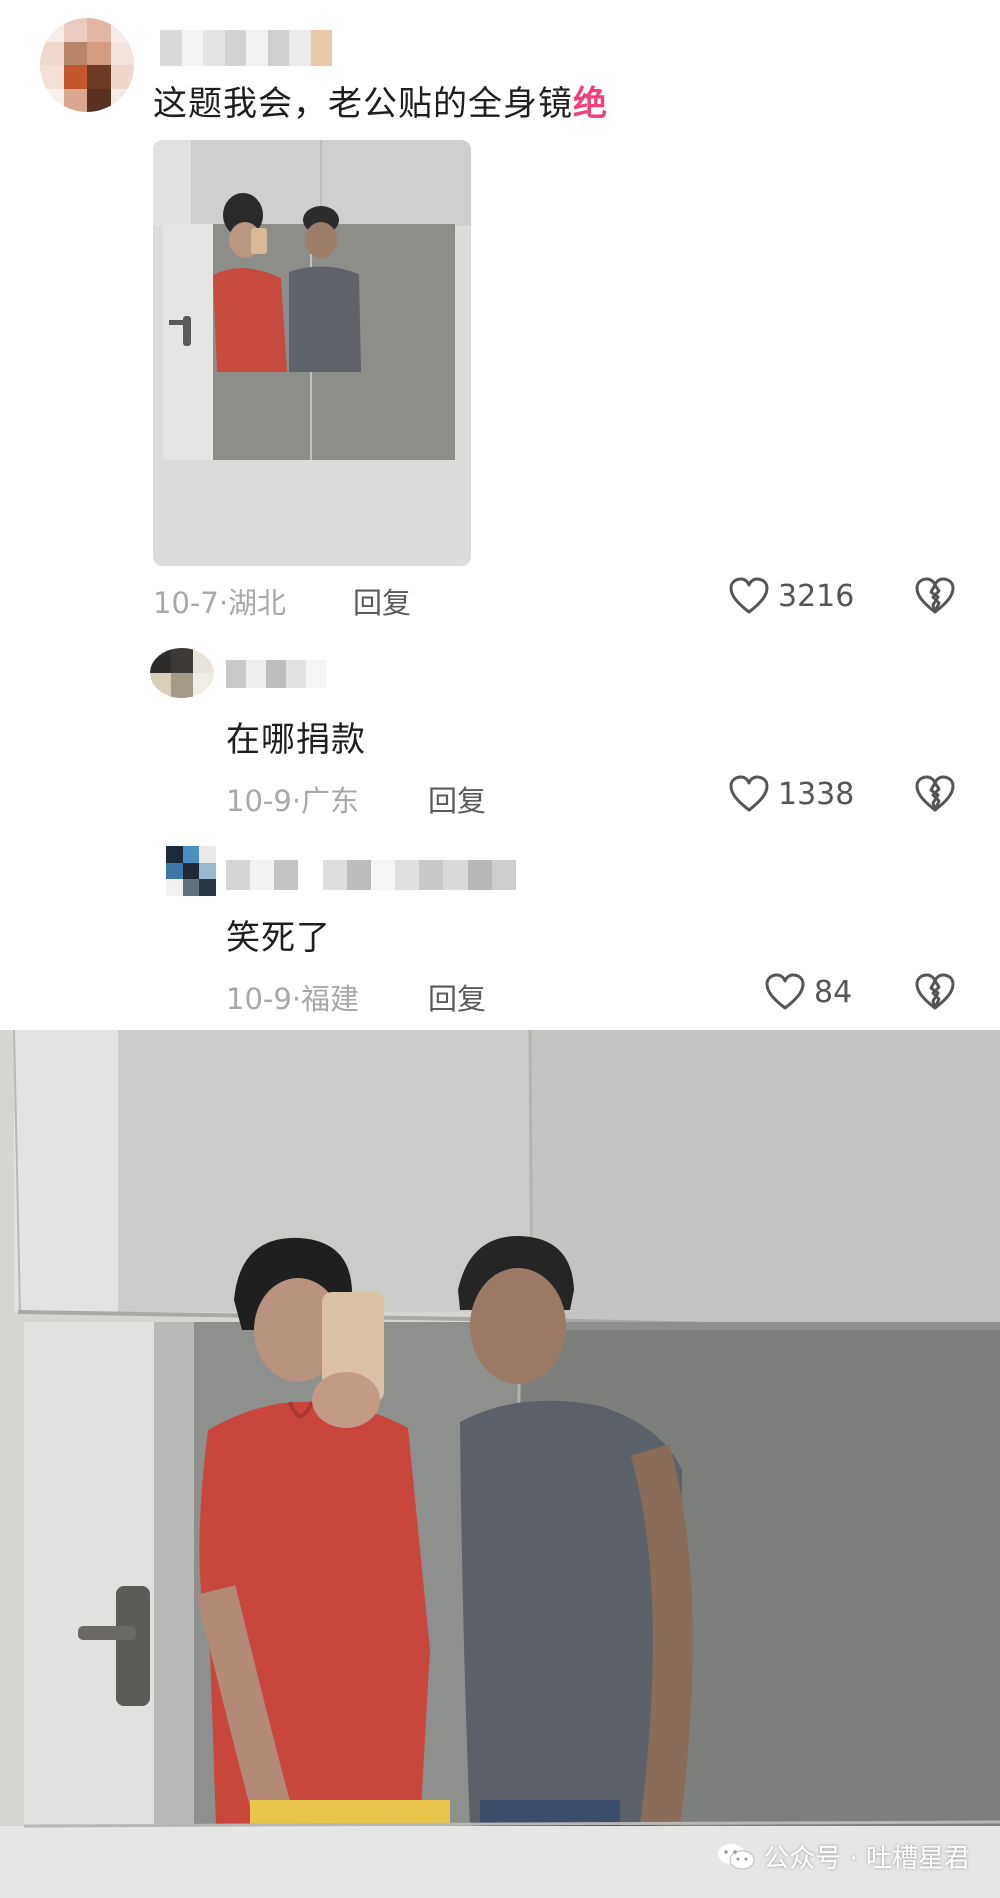 Image resolution: width=1000 pixels, height=1898 pixels. I want to click on like-button: 3216, so click(791, 596).